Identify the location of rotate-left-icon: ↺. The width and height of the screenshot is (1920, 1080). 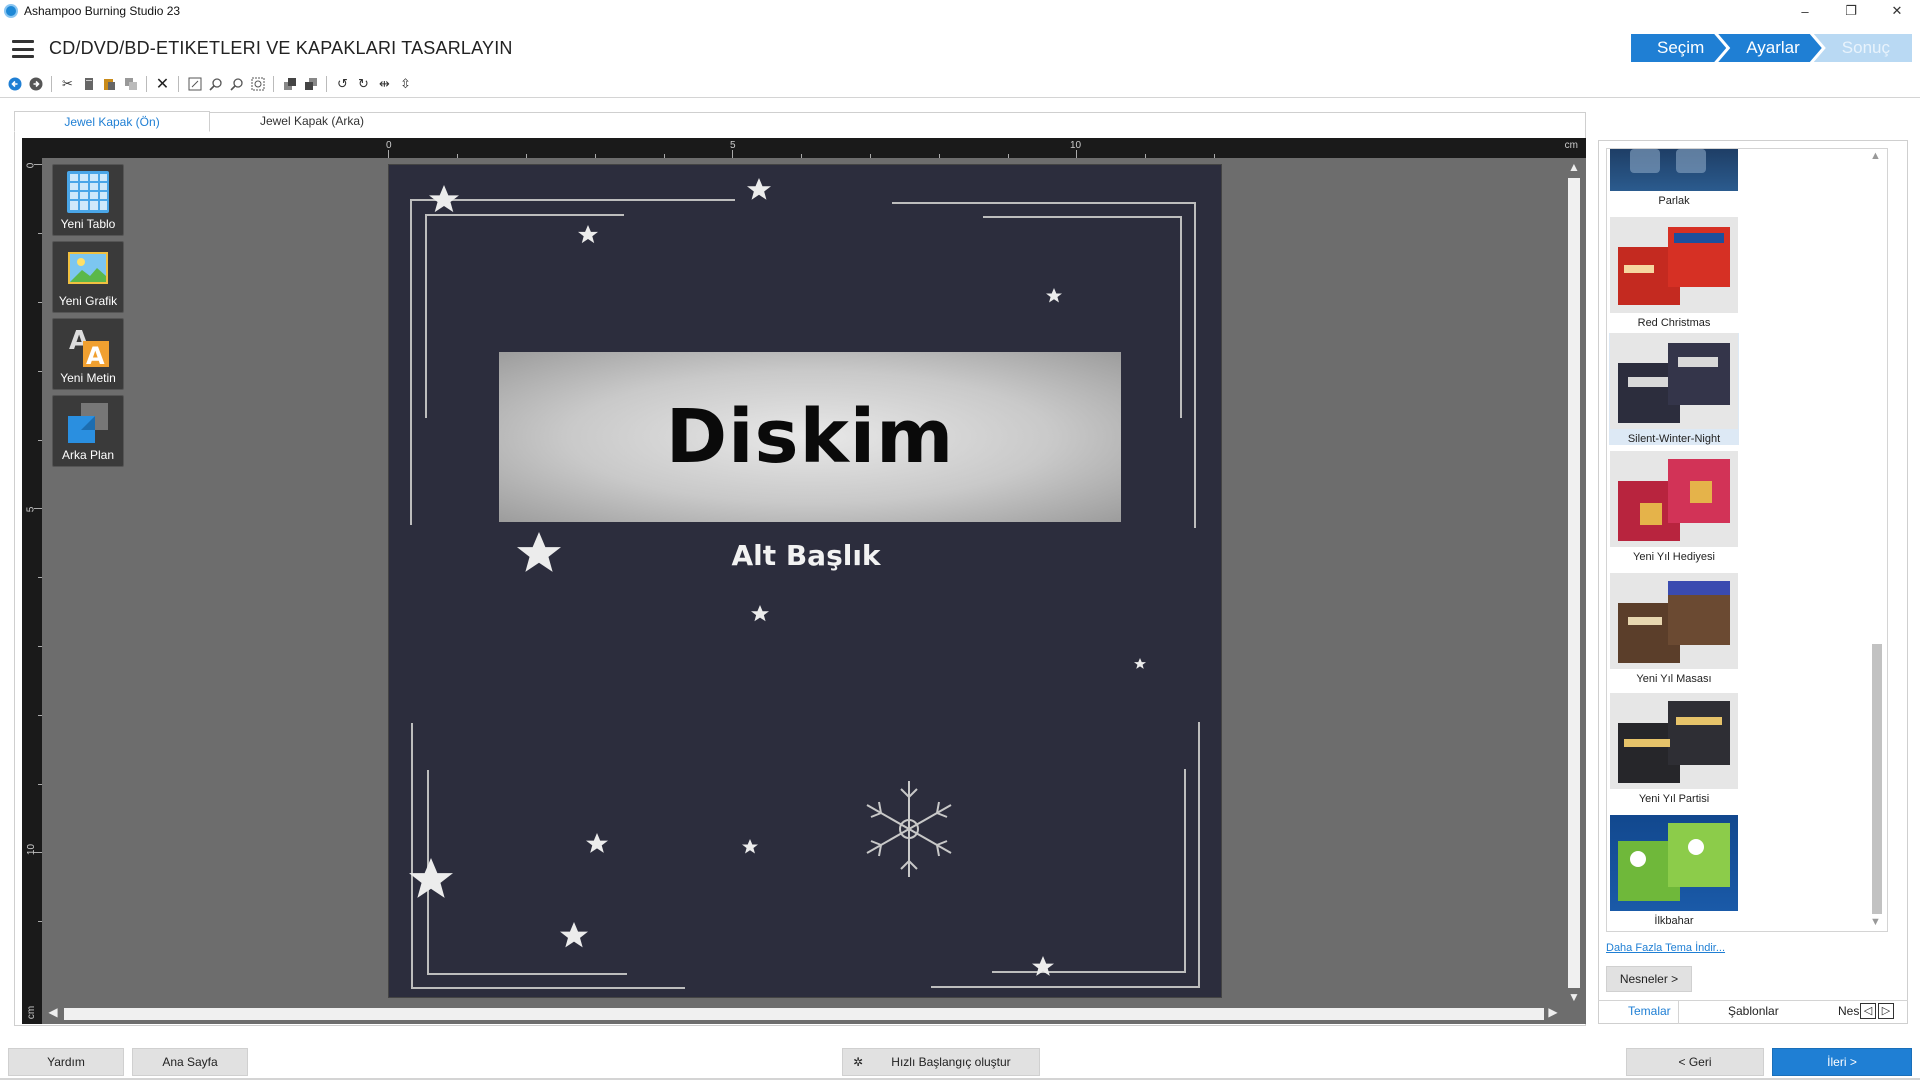
(342, 84).